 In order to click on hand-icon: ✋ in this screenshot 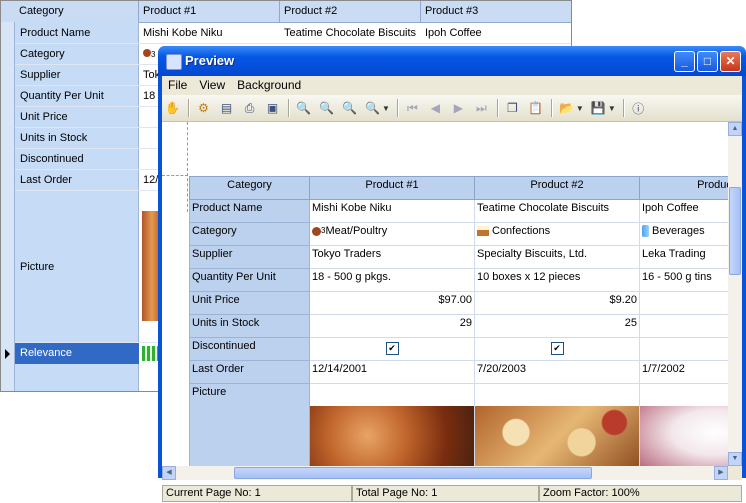, I will do `click(172, 108)`.